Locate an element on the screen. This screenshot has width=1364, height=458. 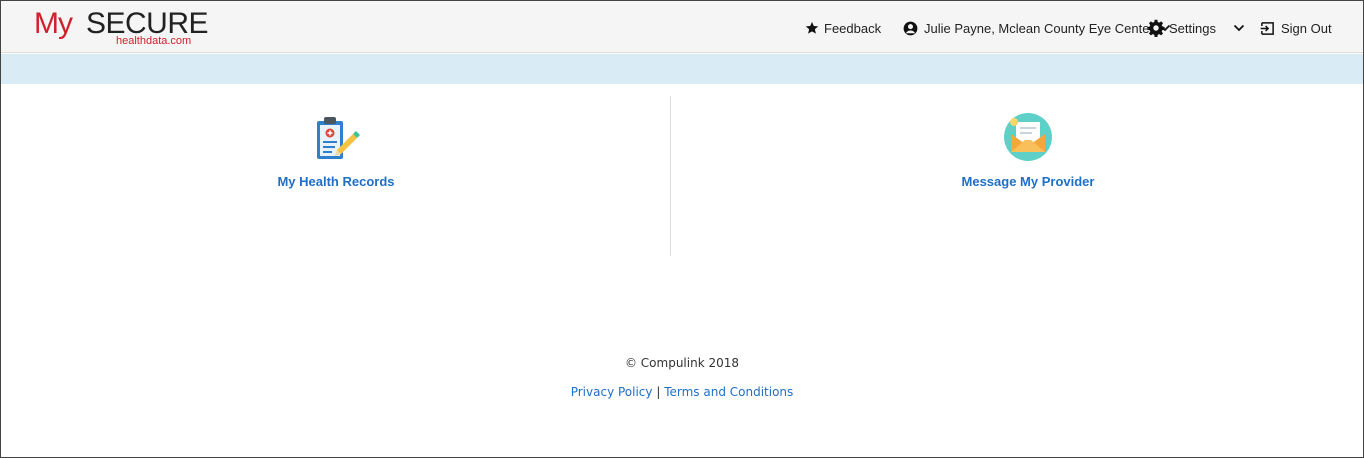
footer-links: Privacy Policy | Terms and Conditions is located at coordinates (682, 392).